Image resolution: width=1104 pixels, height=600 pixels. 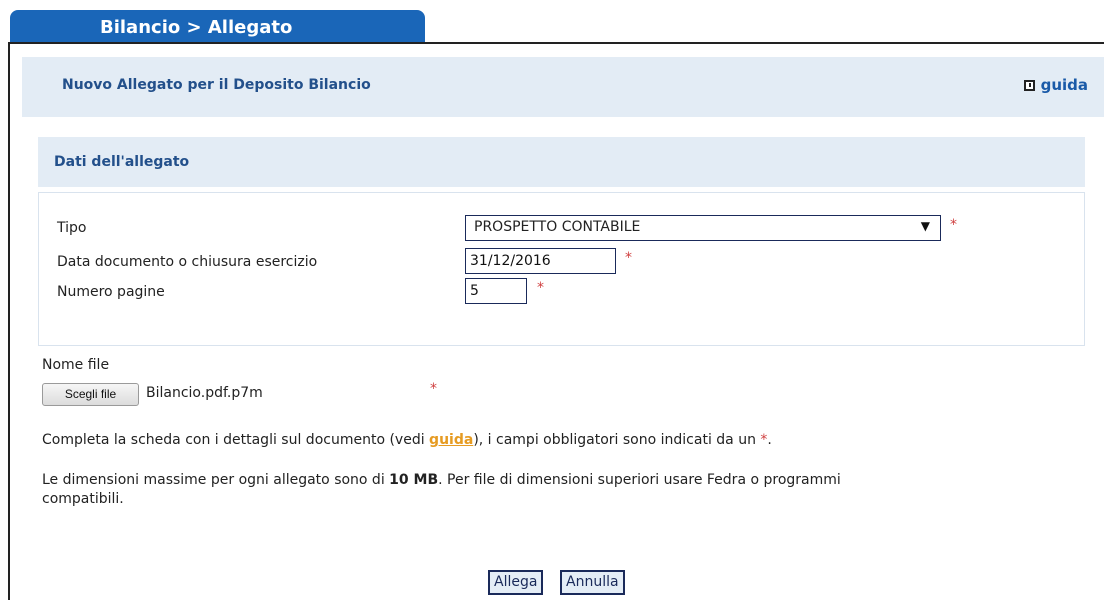 I want to click on chevron-down-icon: ▼, so click(x=925, y=226).